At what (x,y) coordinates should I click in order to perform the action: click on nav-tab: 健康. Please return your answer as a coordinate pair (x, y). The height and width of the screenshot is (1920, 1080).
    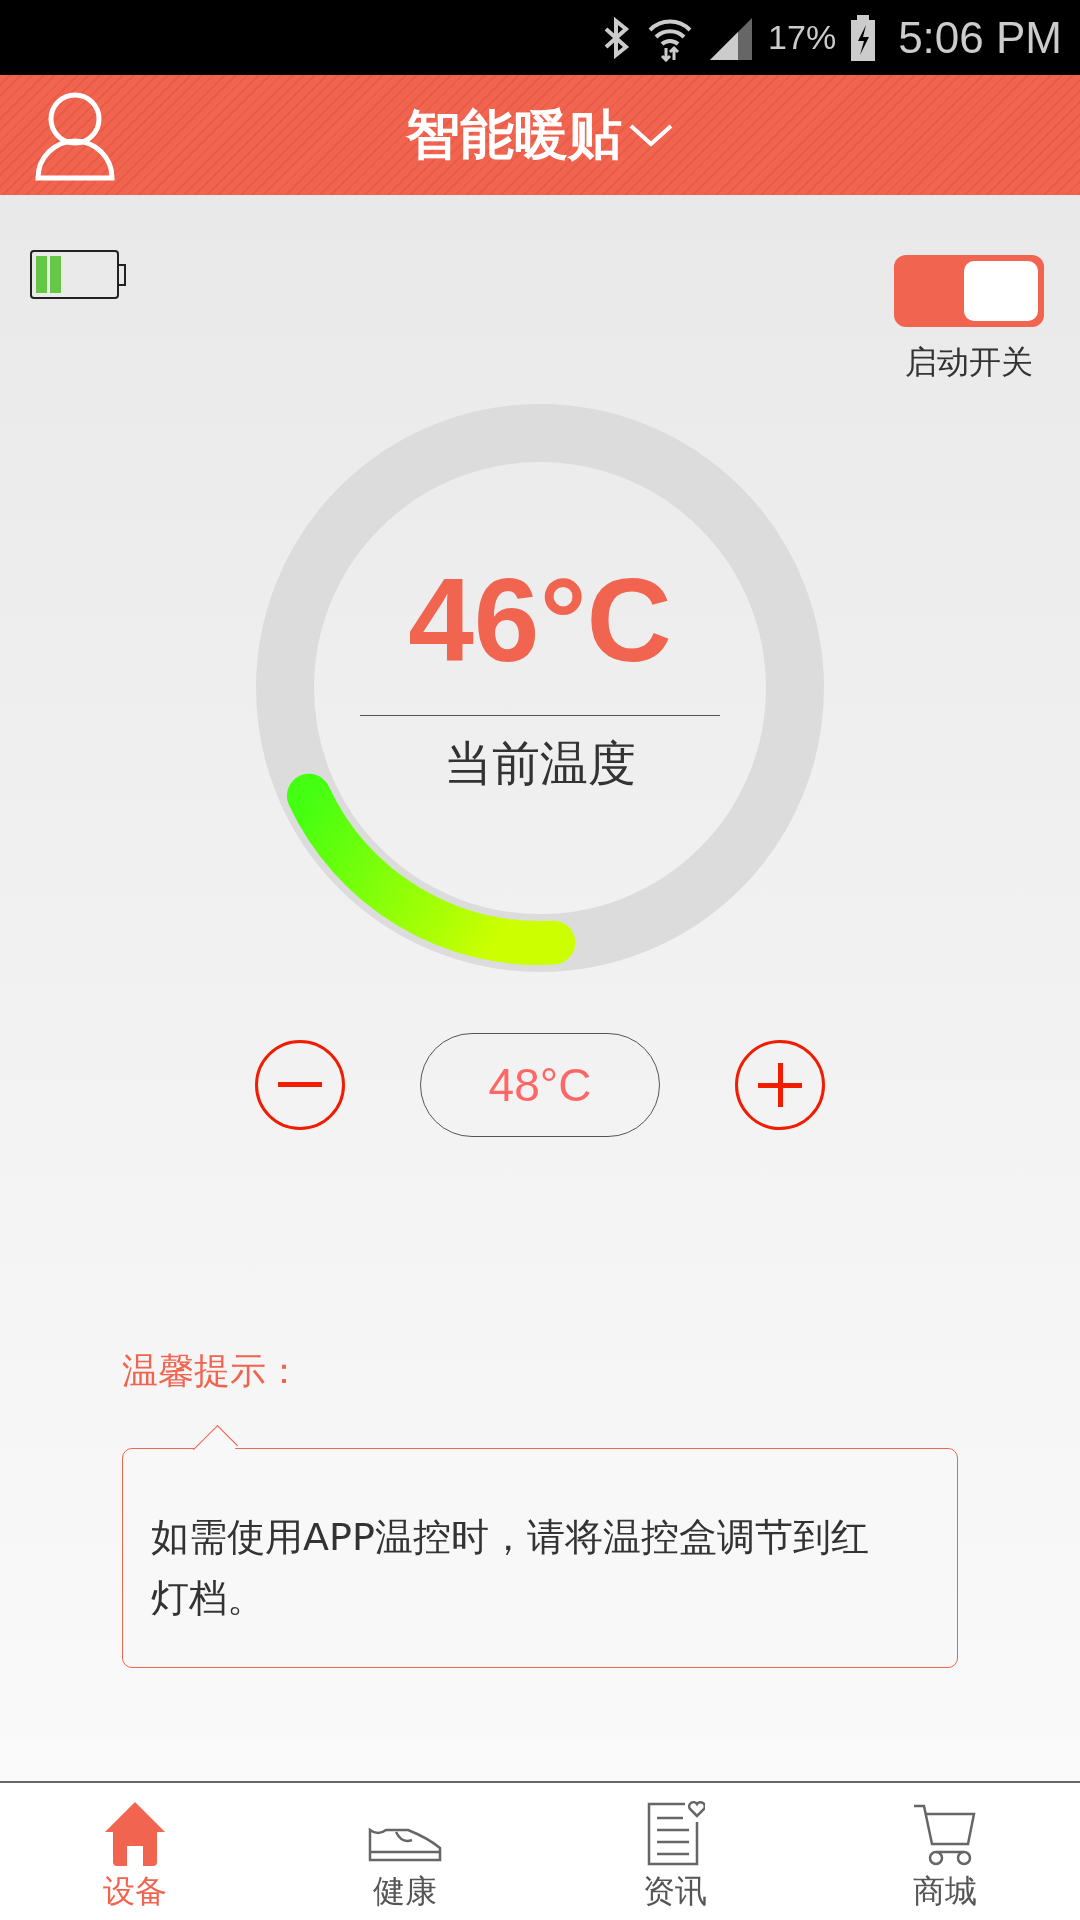
    Looking at the image, I should click on (405, 1851).